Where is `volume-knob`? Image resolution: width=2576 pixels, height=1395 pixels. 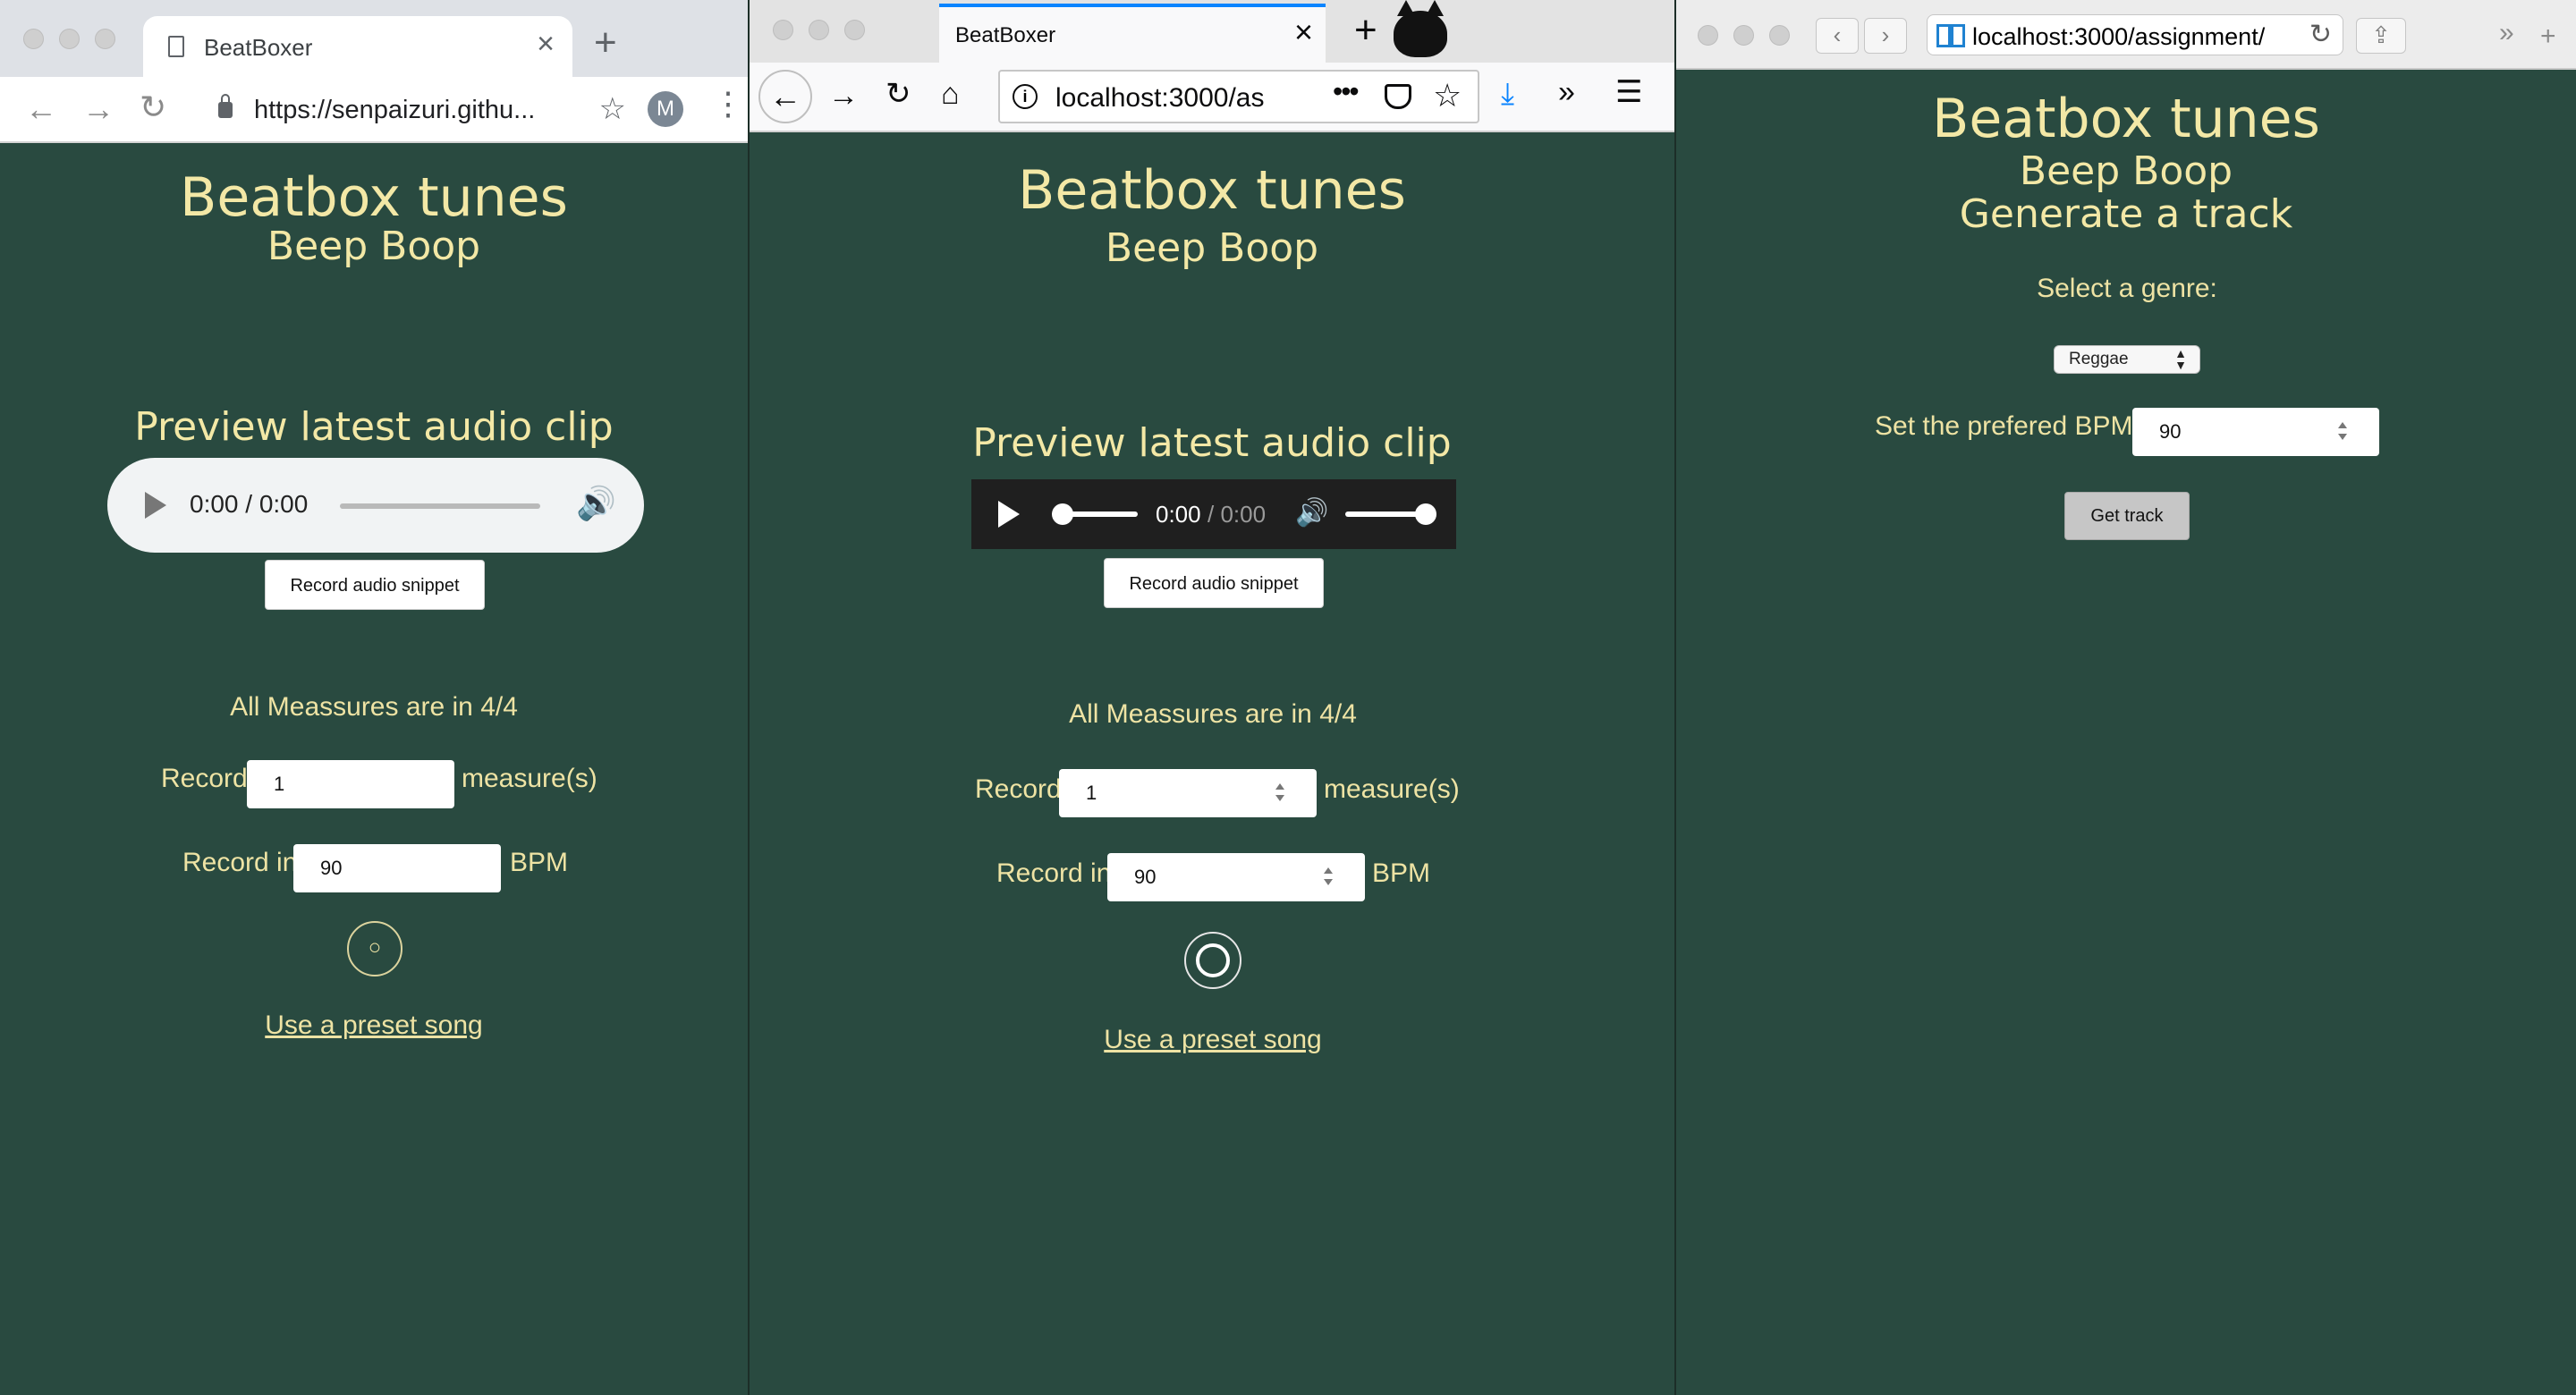
volume-knob is located at coordinates (1425, 514).